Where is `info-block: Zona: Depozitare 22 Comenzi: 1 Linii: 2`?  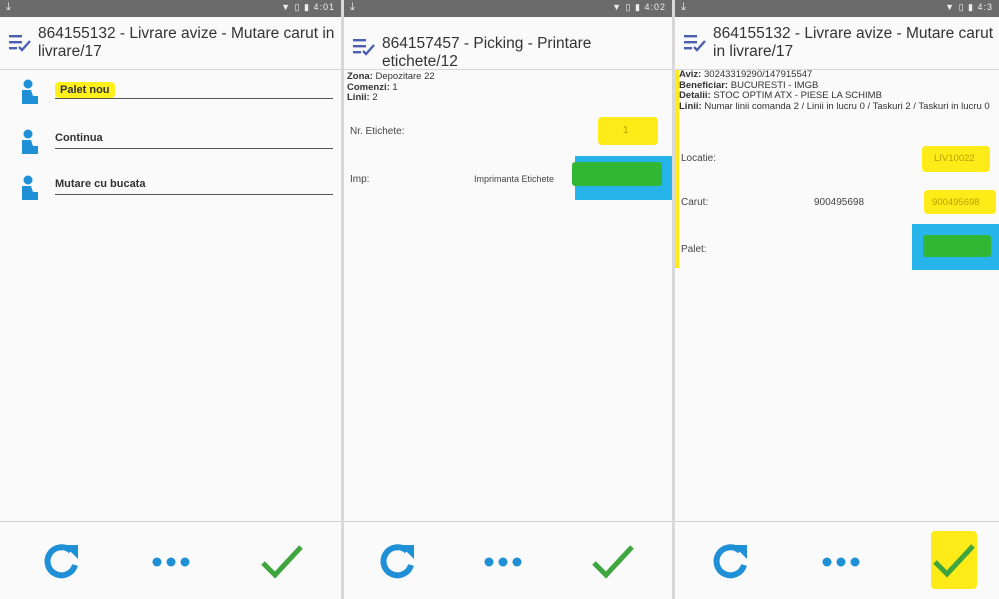
info-block: Zona: Depozitare 22 Comenzi: 1 Linii: 2 is located at coordinates (508, 87).